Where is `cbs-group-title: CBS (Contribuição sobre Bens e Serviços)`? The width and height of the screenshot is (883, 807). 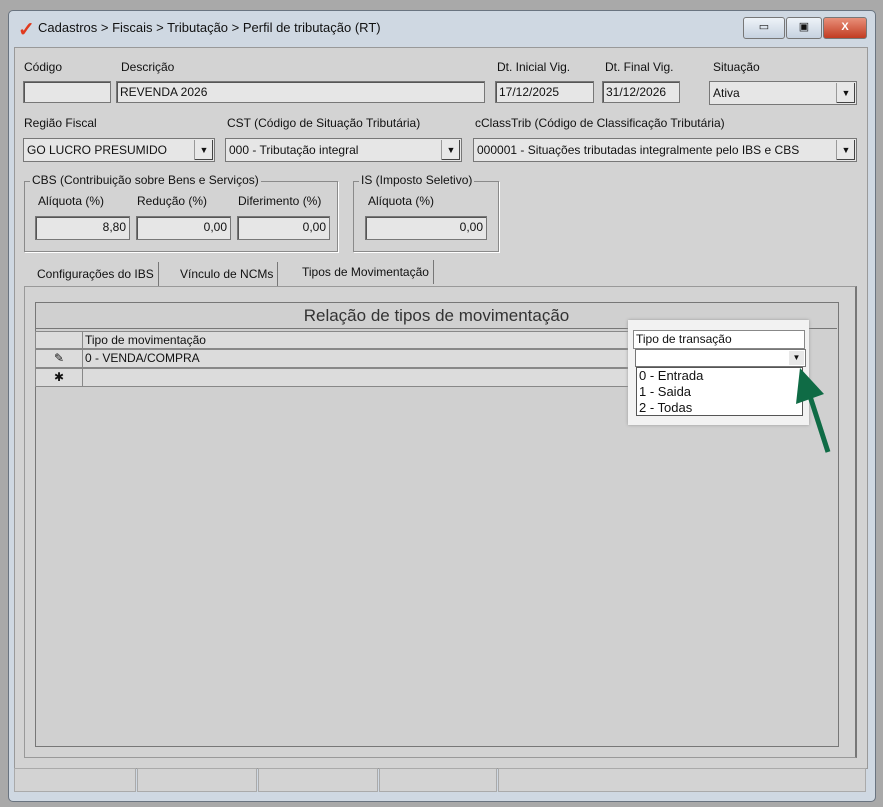
cbs-group-title: CBS (Contribuição sobre Bens e Serviços) is located at coordinates (145, 180).